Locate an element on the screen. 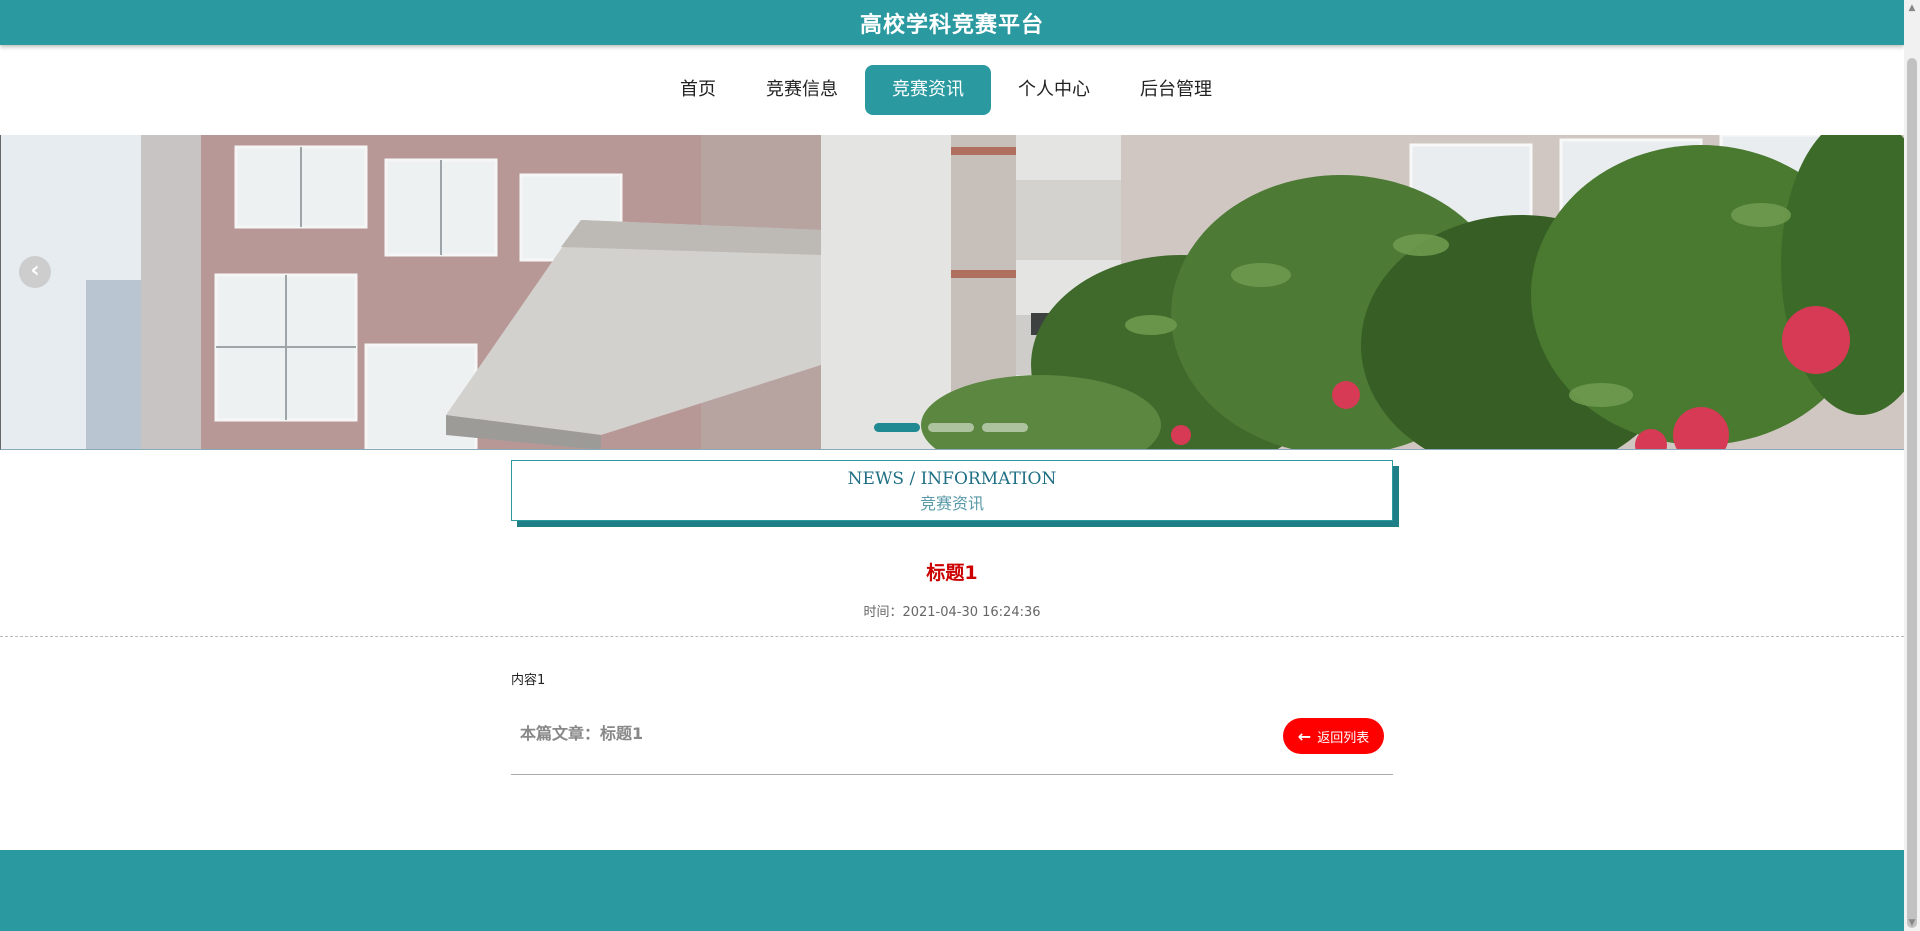 The height and width of the screenshot is (931, 1920). article-content: 内容1 is located at coordinates (528, 680).